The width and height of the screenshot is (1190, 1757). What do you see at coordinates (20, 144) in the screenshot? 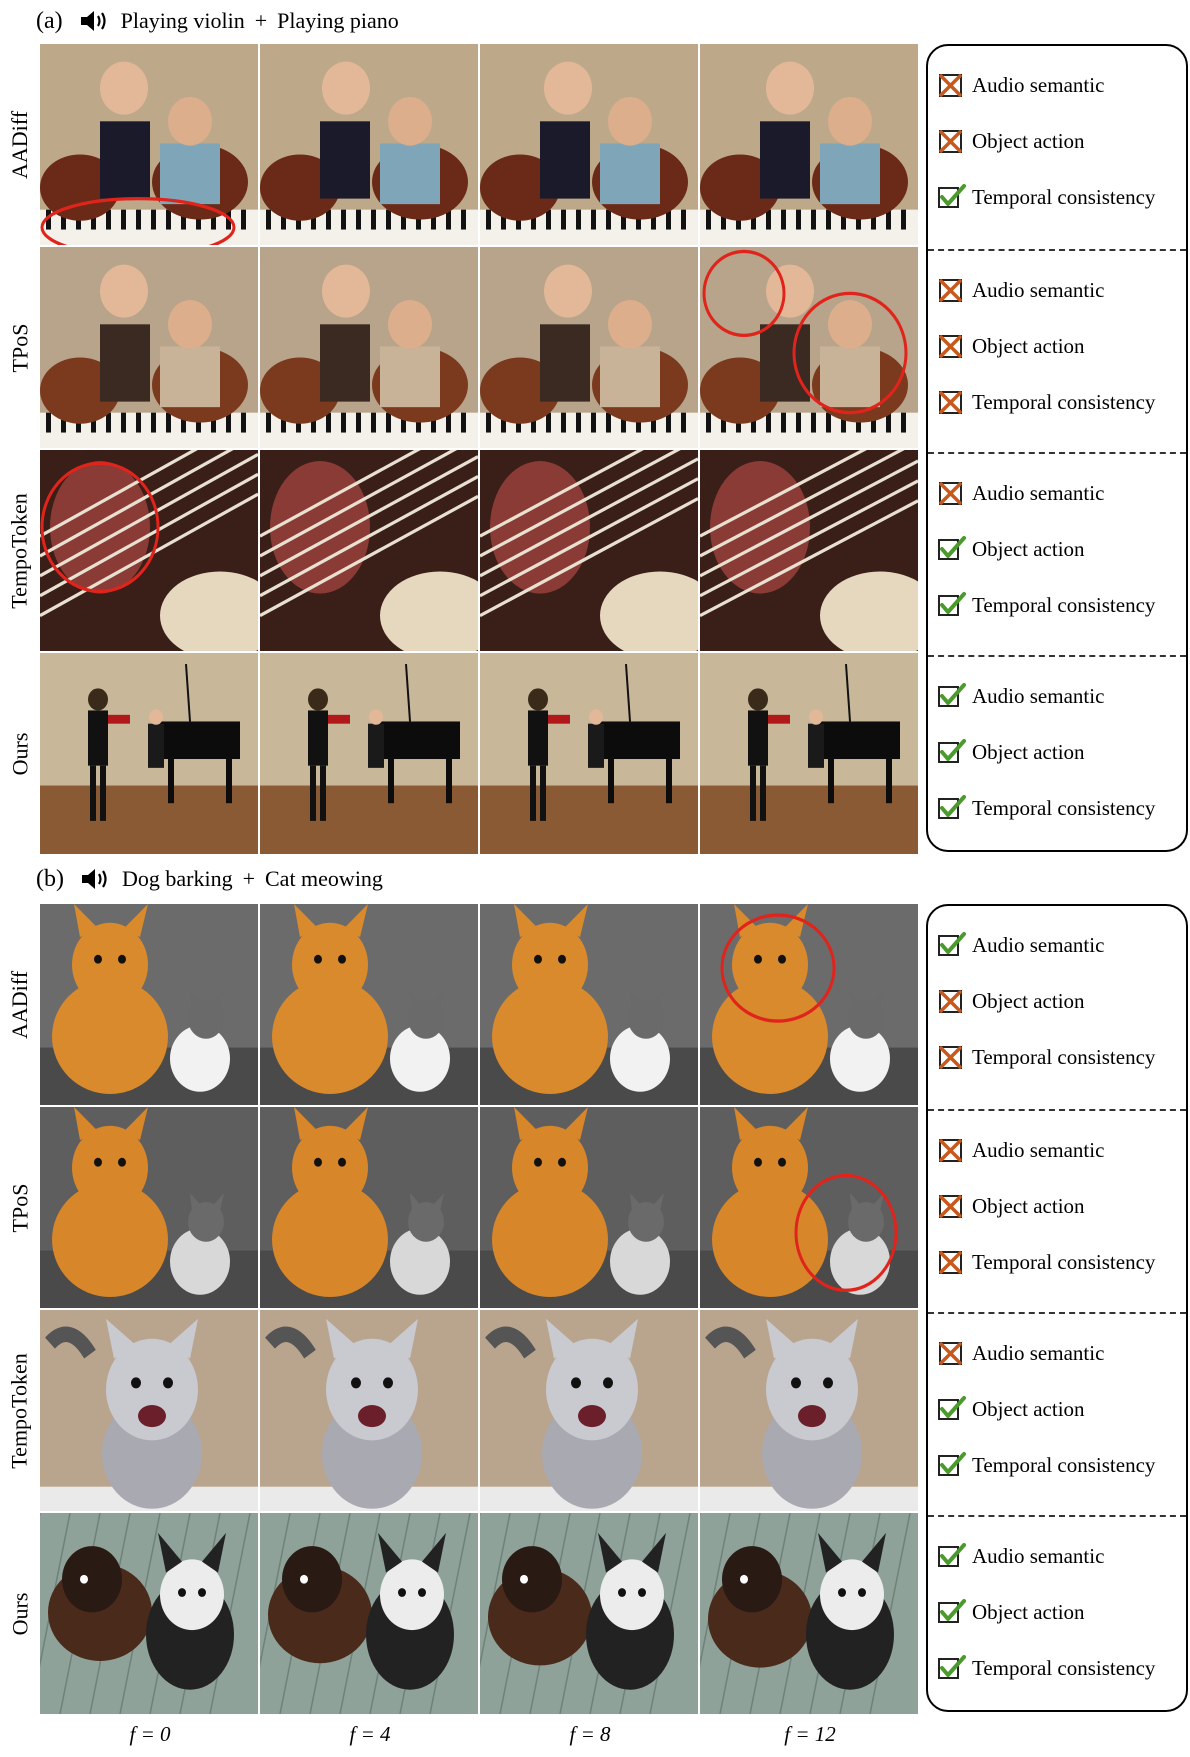
I see `method-label: AADiff` at bounding box center [20, 144].